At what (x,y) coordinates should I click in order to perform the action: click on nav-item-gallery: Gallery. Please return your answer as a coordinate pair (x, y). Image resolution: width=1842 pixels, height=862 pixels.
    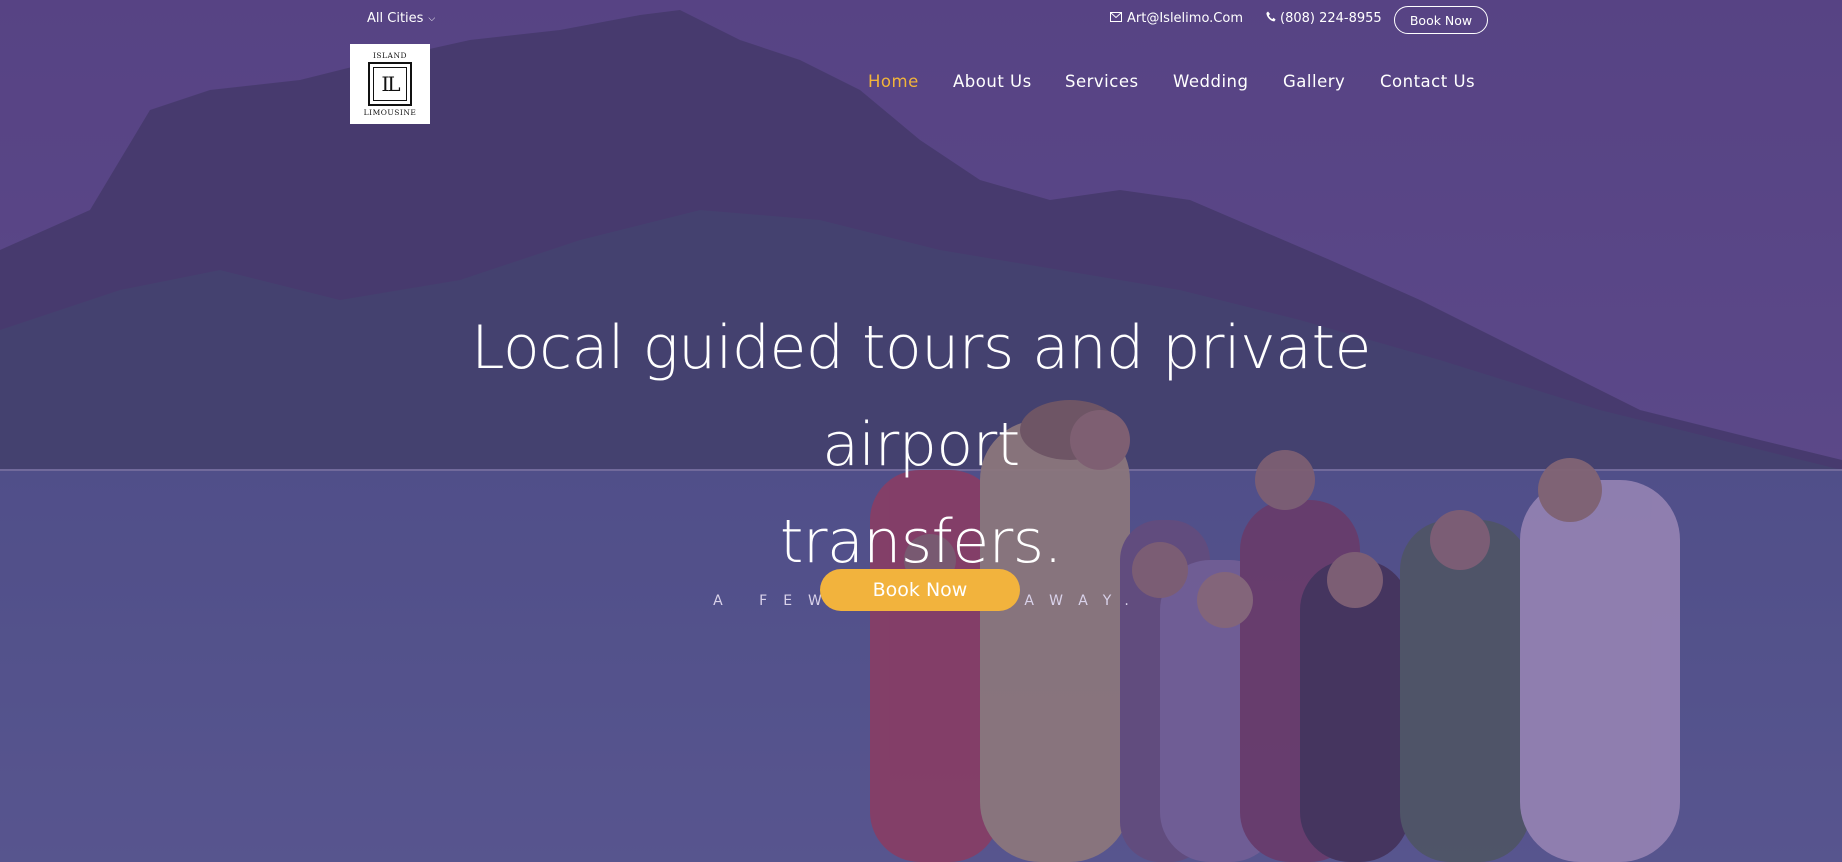
    Looking at the image, I should click on (1314, 81).